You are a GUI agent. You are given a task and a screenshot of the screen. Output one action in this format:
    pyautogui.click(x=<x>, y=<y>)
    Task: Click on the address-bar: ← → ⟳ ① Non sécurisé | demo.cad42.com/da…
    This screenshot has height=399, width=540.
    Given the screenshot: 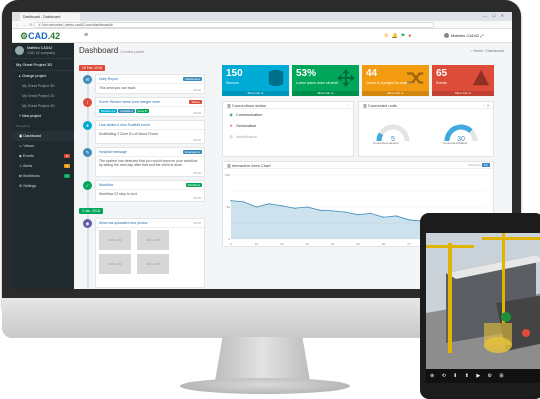 What is the action you would take?
    pyautogui.click(x=262, y=25)
    